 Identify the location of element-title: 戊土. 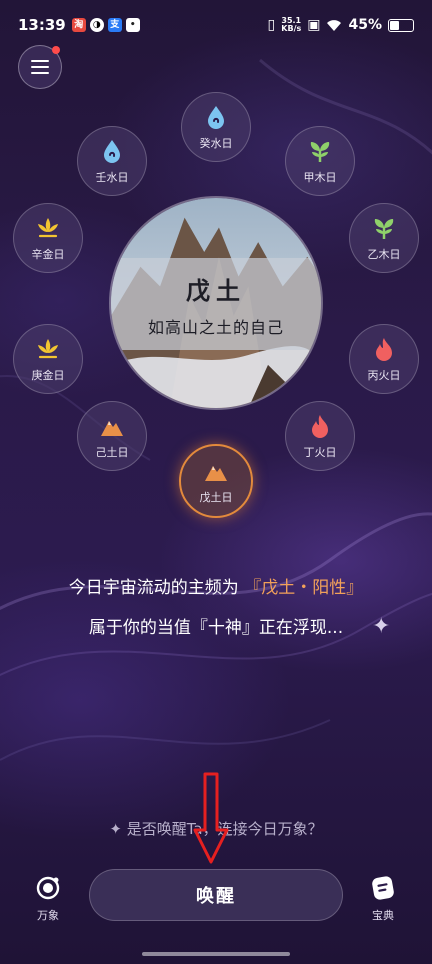
(216, 290).